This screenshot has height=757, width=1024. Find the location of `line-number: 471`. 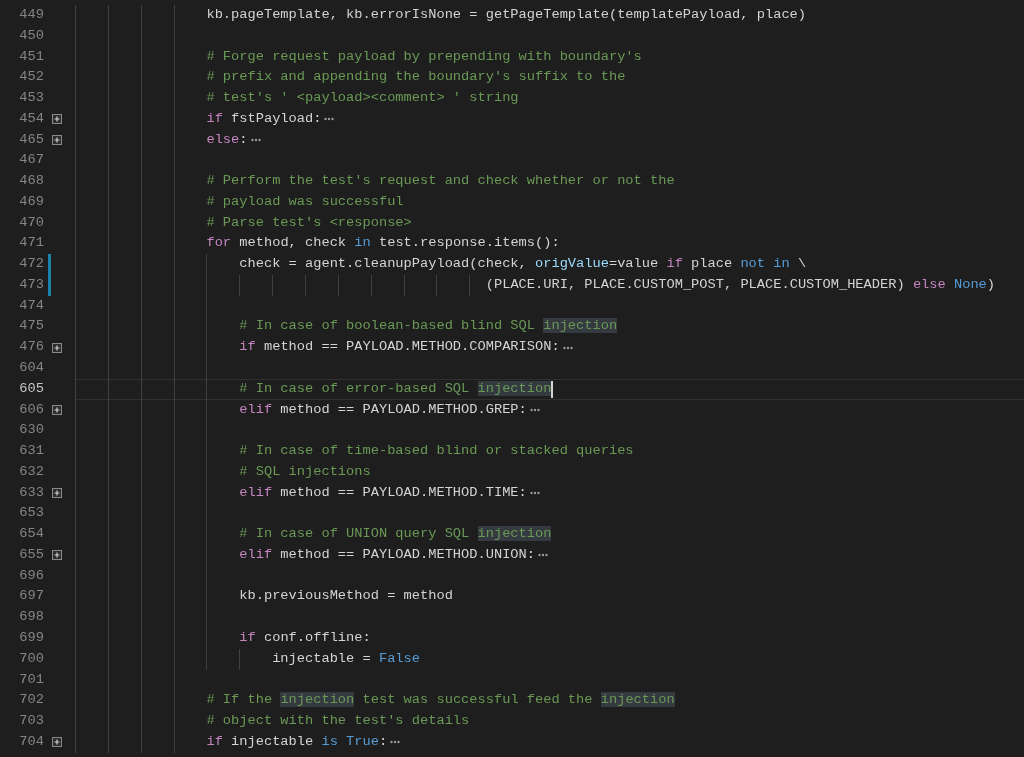

line-number: 471 is located at coordinates (31, 243).